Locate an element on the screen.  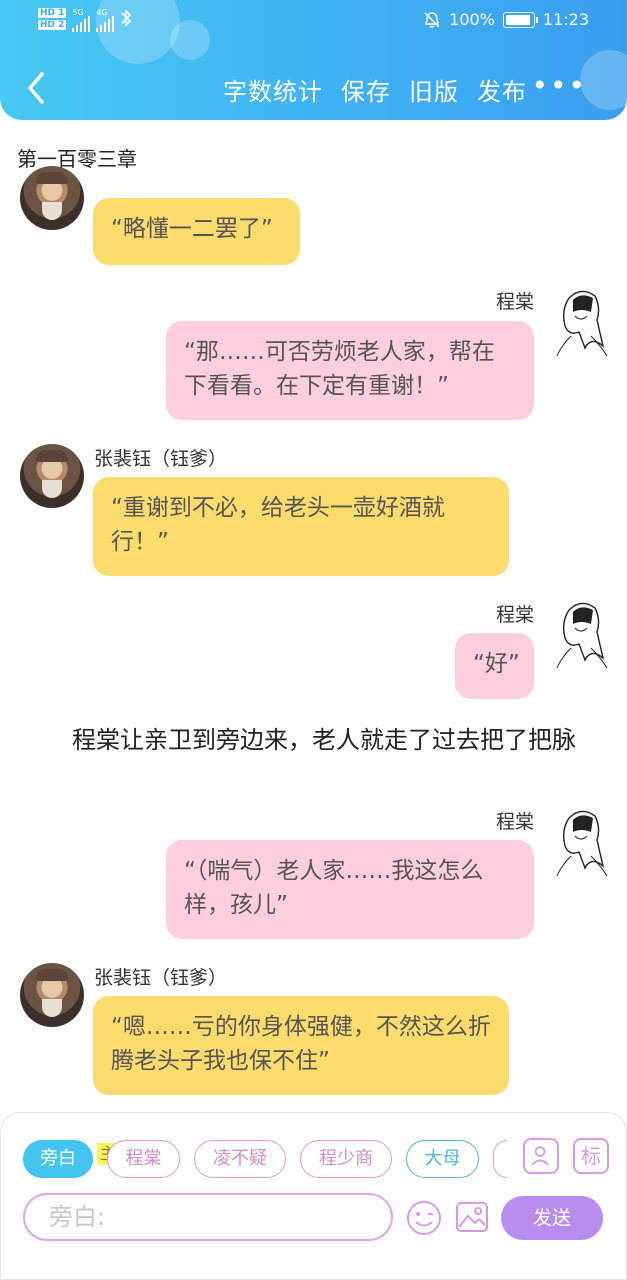
composer-panel: 旁白 主 程棠 凌不疑 程少商 大母 标 旁白: 发送 is located at coordinates (313, 1196).